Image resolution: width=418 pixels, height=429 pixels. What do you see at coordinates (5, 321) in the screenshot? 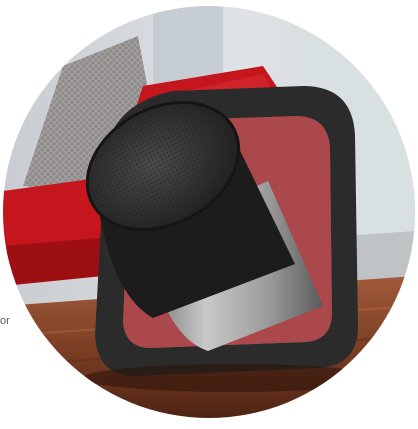
I see `cropped-text-fragment: or` at bounding box center [5, 321].